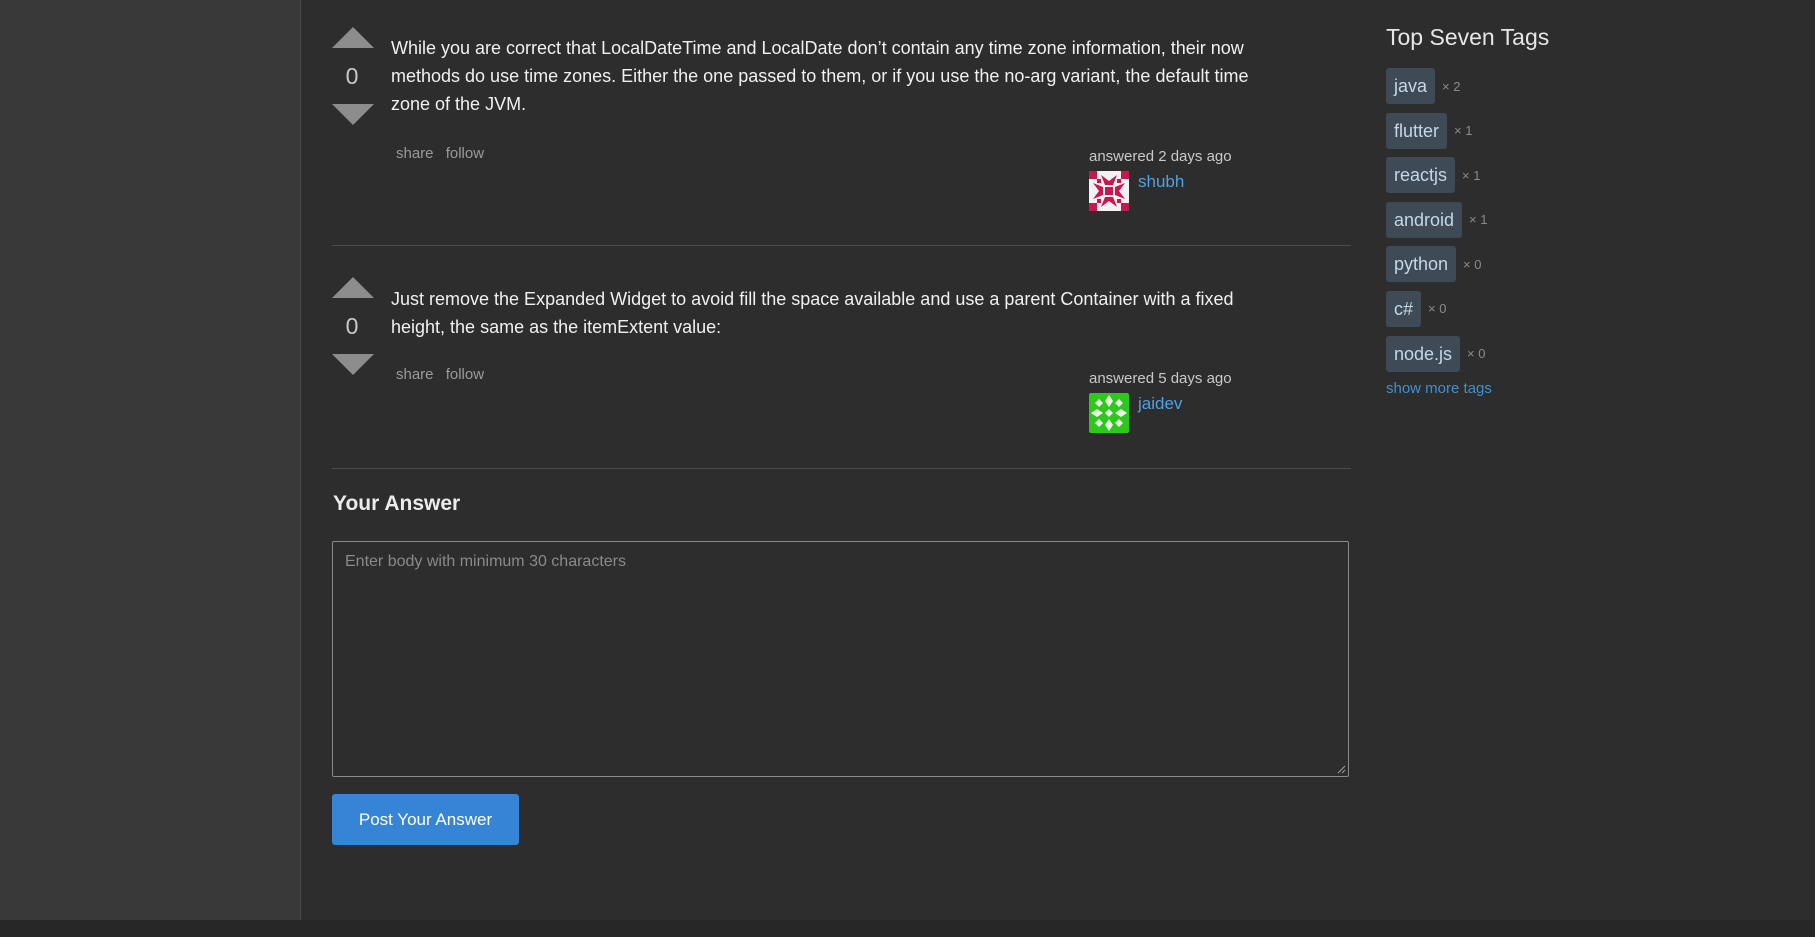 The image size is (1815, 937). What do you see at coordinates (1417, 130) in the screenshot?
I see `tag-flutter: flutter` at bounding box center [1417, 130].